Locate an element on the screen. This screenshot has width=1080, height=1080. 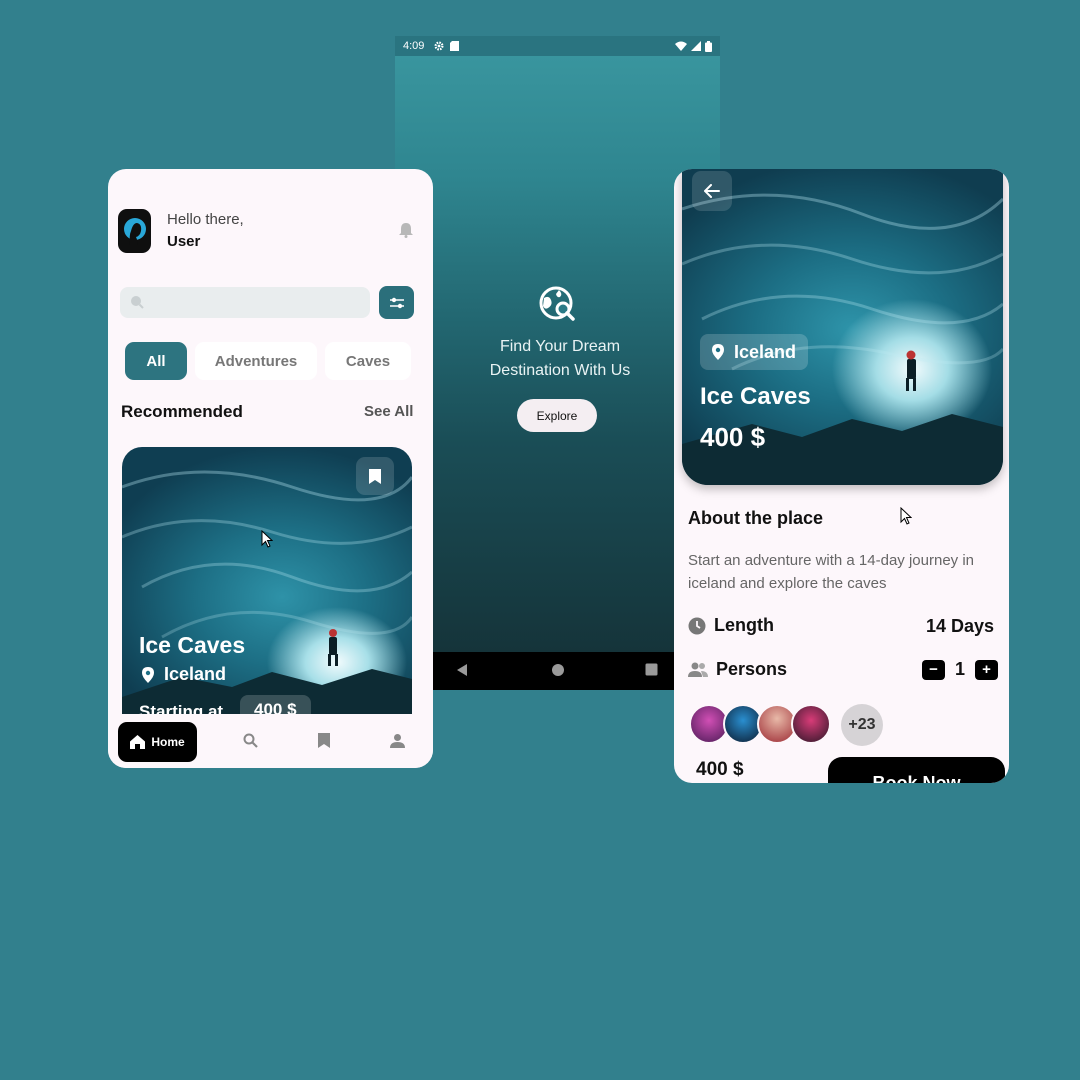
nav-search-icon is located at coordinates (250, 740).